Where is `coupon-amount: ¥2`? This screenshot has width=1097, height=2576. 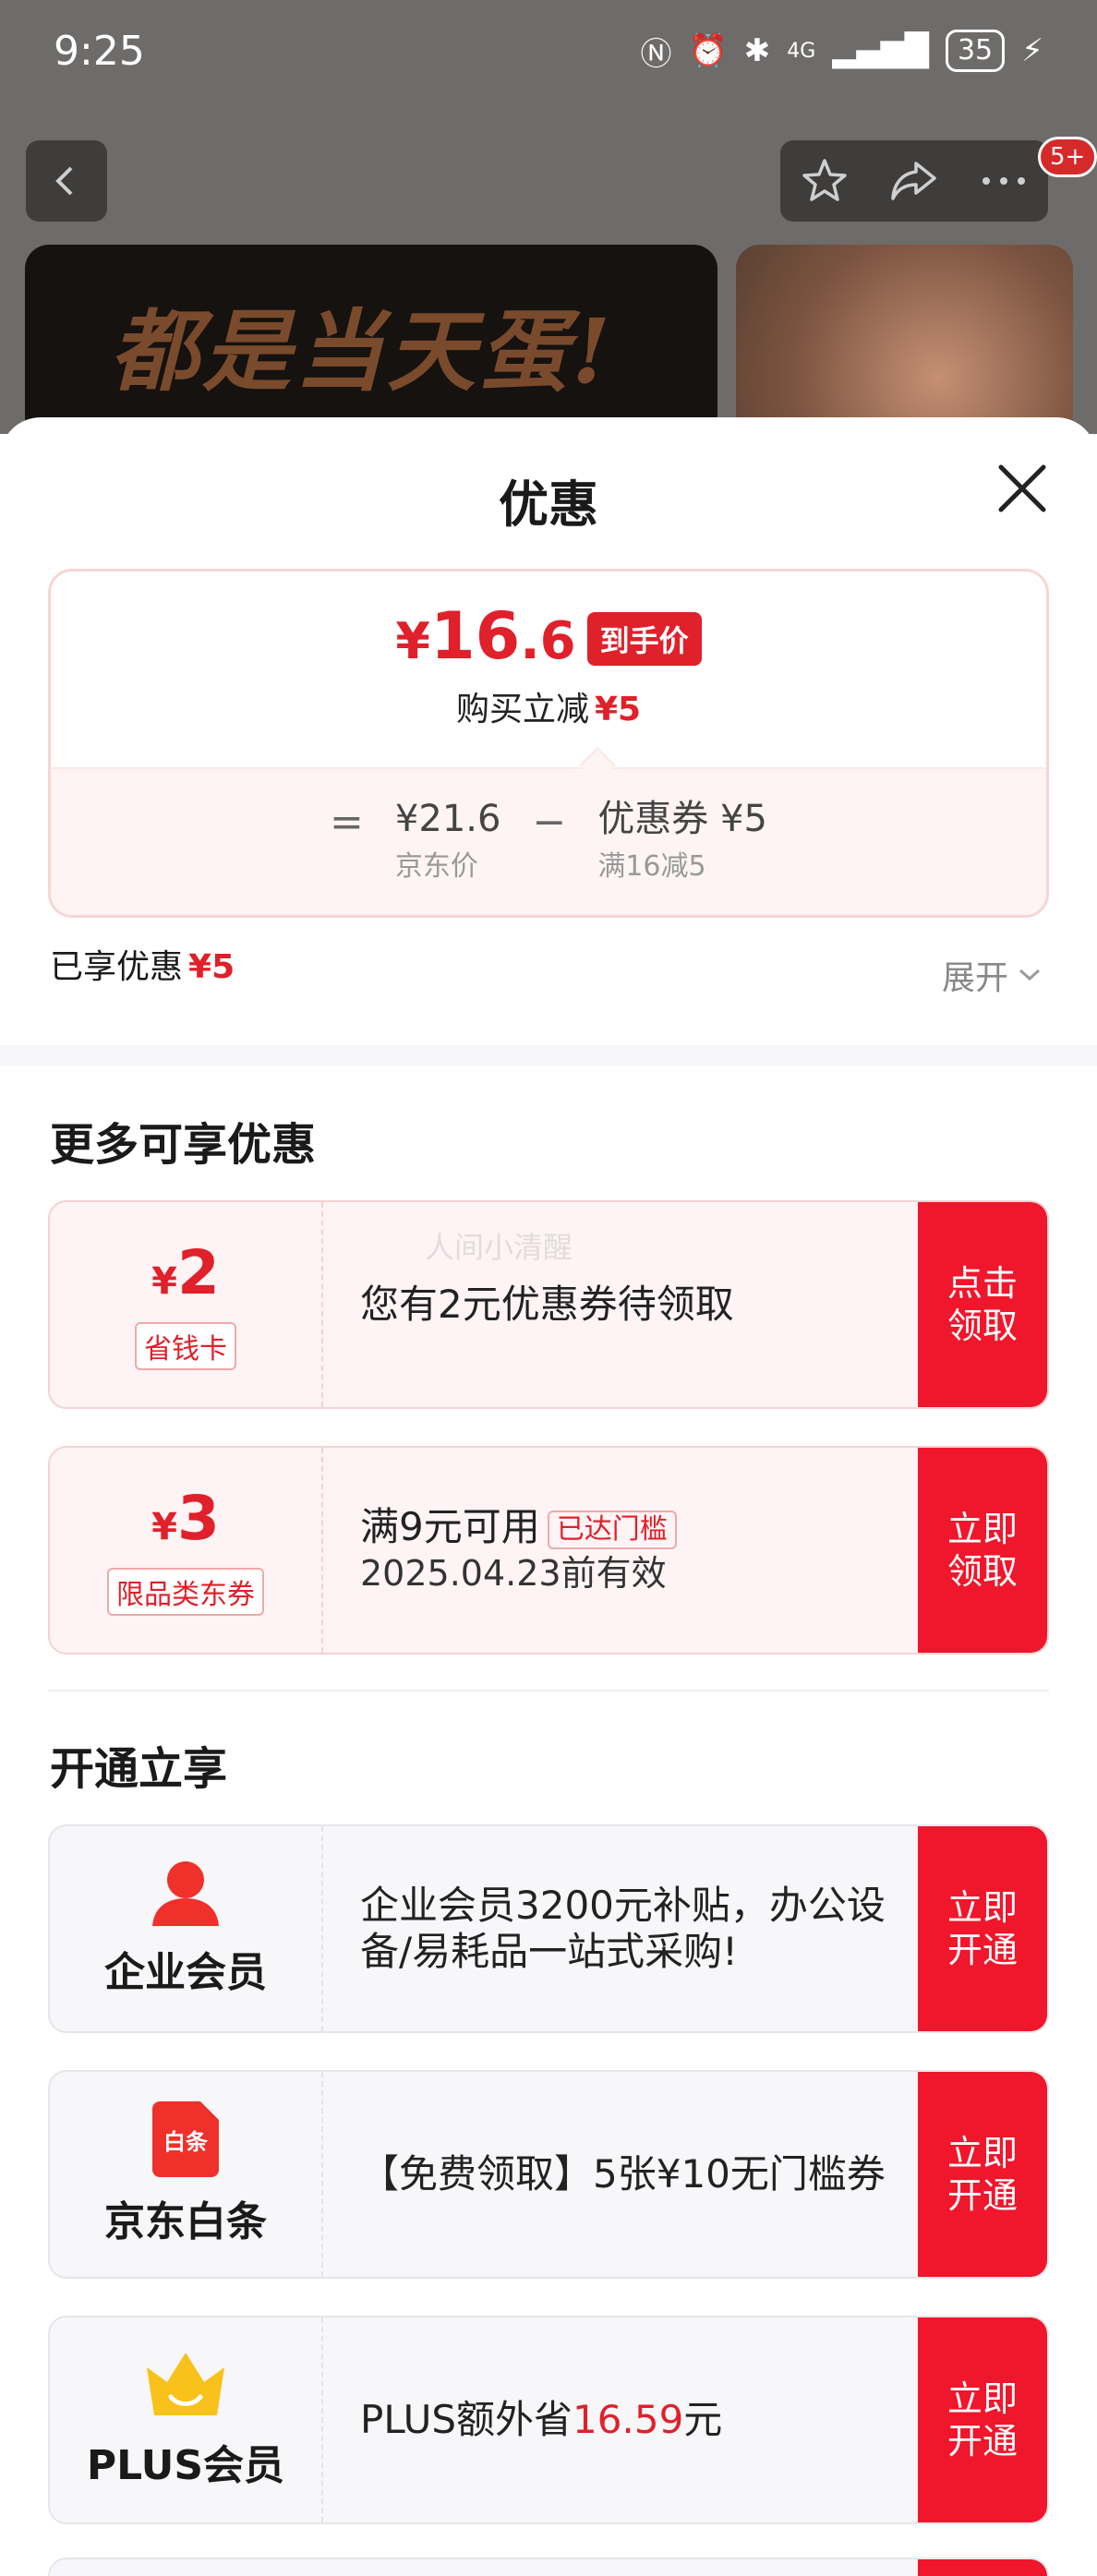
coupon-amount: ¥2 is located at coordinates (185, 1272).